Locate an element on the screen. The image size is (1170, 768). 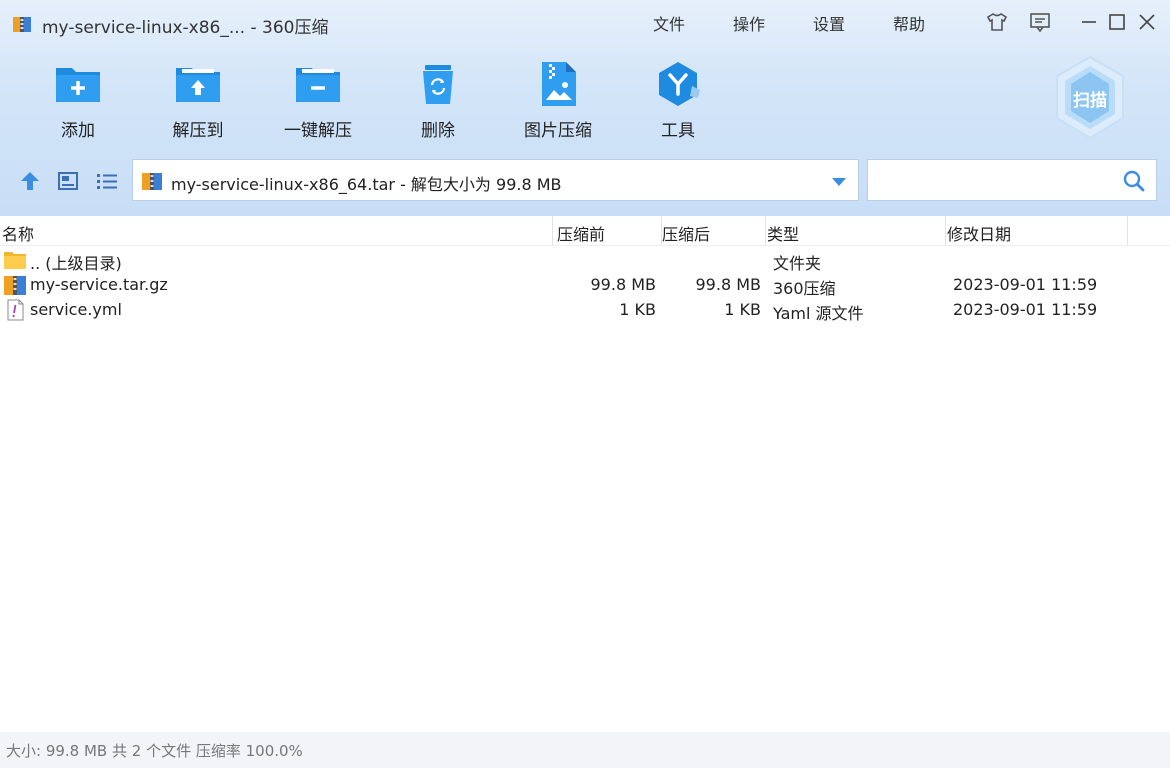
file-type: 文件夹 is located at coordinates (797, 263).